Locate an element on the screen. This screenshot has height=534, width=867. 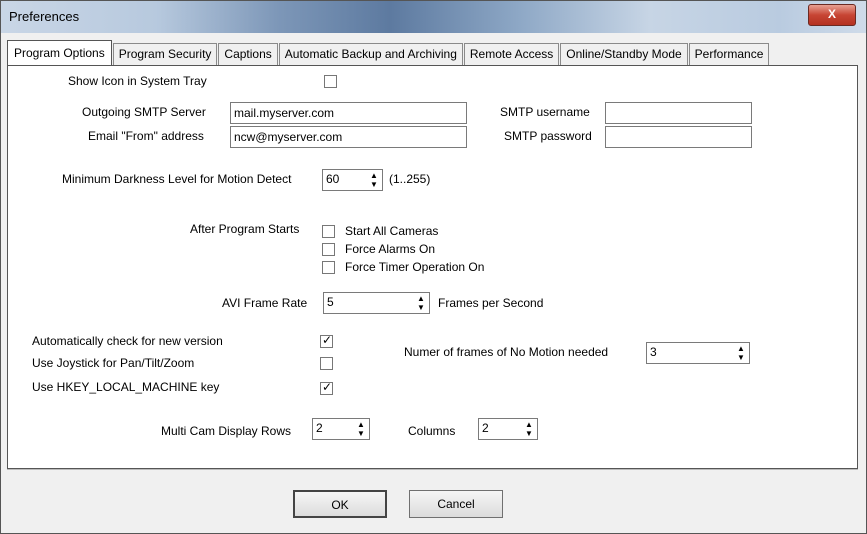
force-timer-checkbox is located at coordinates (328, 267).